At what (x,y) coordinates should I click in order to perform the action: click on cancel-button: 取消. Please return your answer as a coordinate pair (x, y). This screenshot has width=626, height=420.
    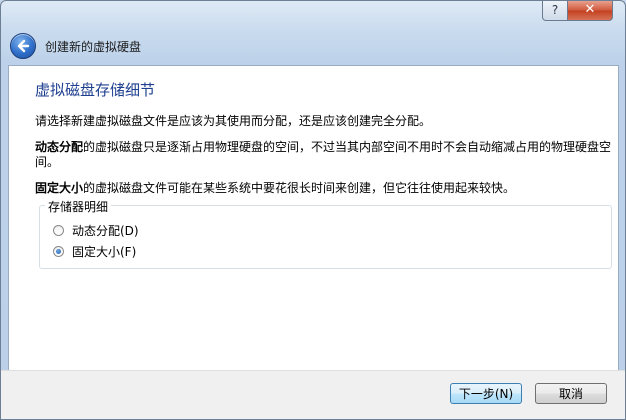
    Looking at the image, I should click on (571, 393).